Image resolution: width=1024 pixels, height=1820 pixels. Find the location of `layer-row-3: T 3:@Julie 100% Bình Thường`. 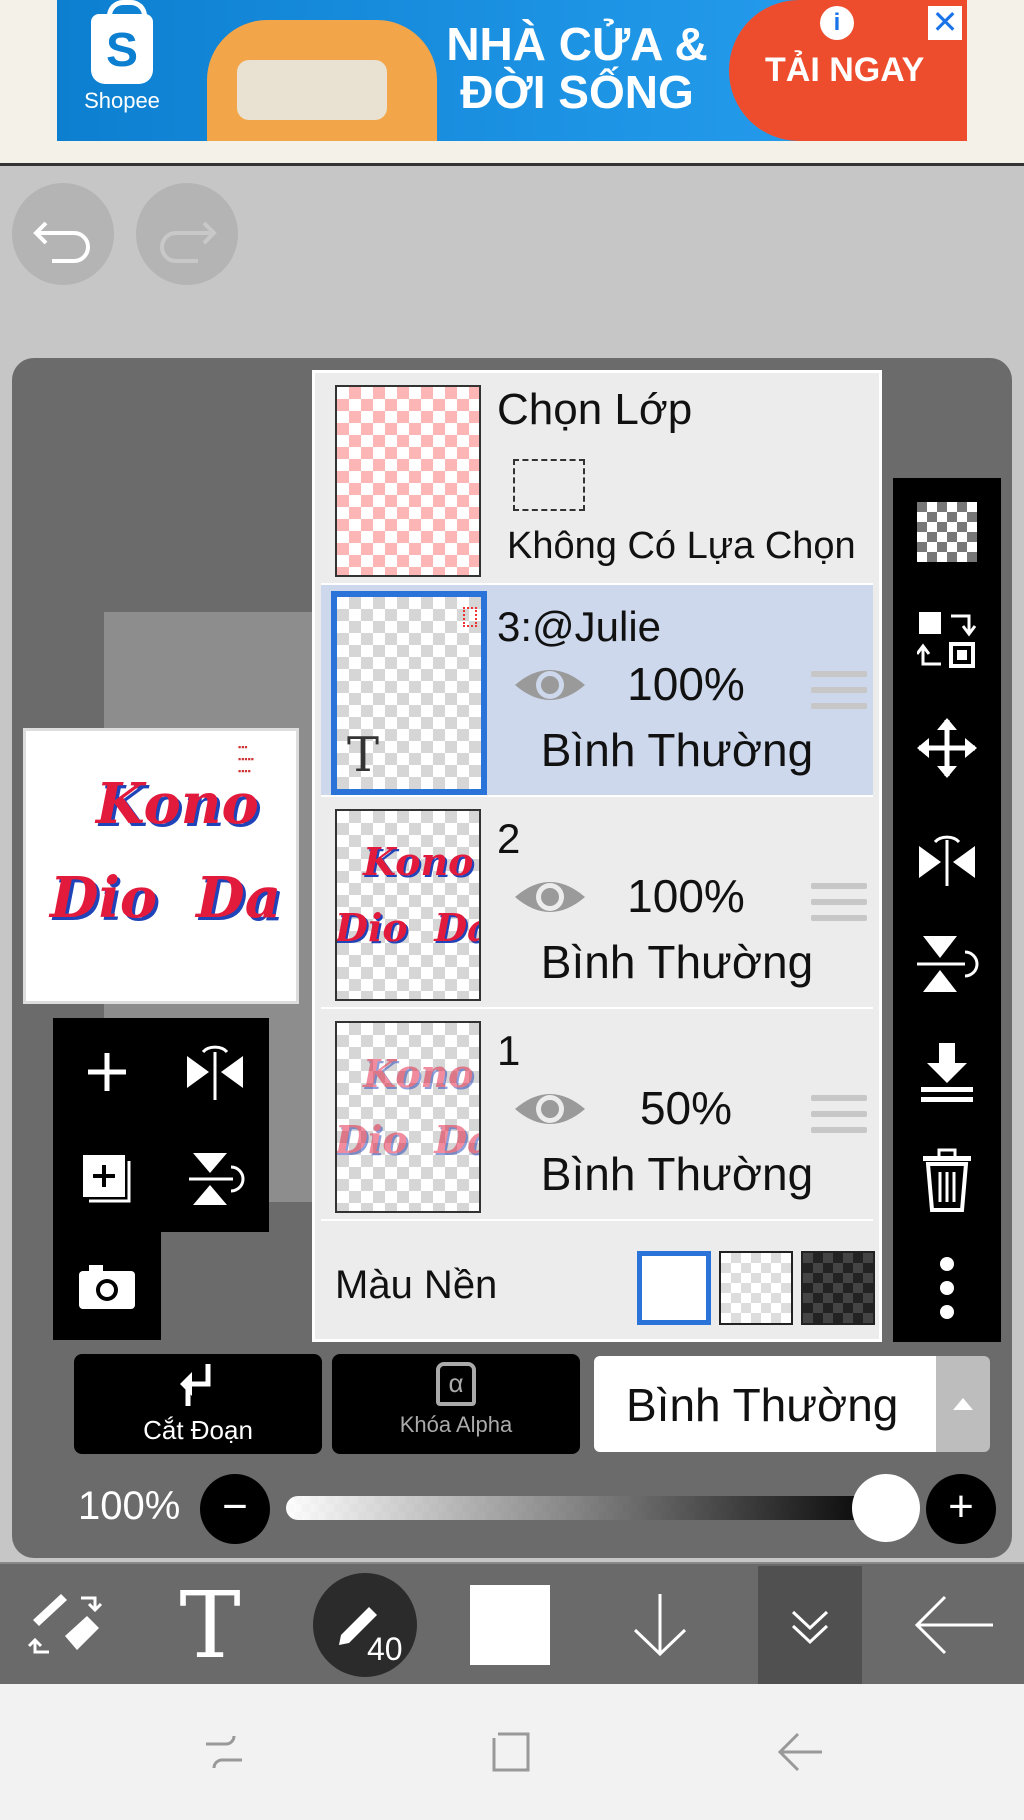

layer-row-3: T 3:@Julie 100% Bình Thường is located at coordinates (597, 691).